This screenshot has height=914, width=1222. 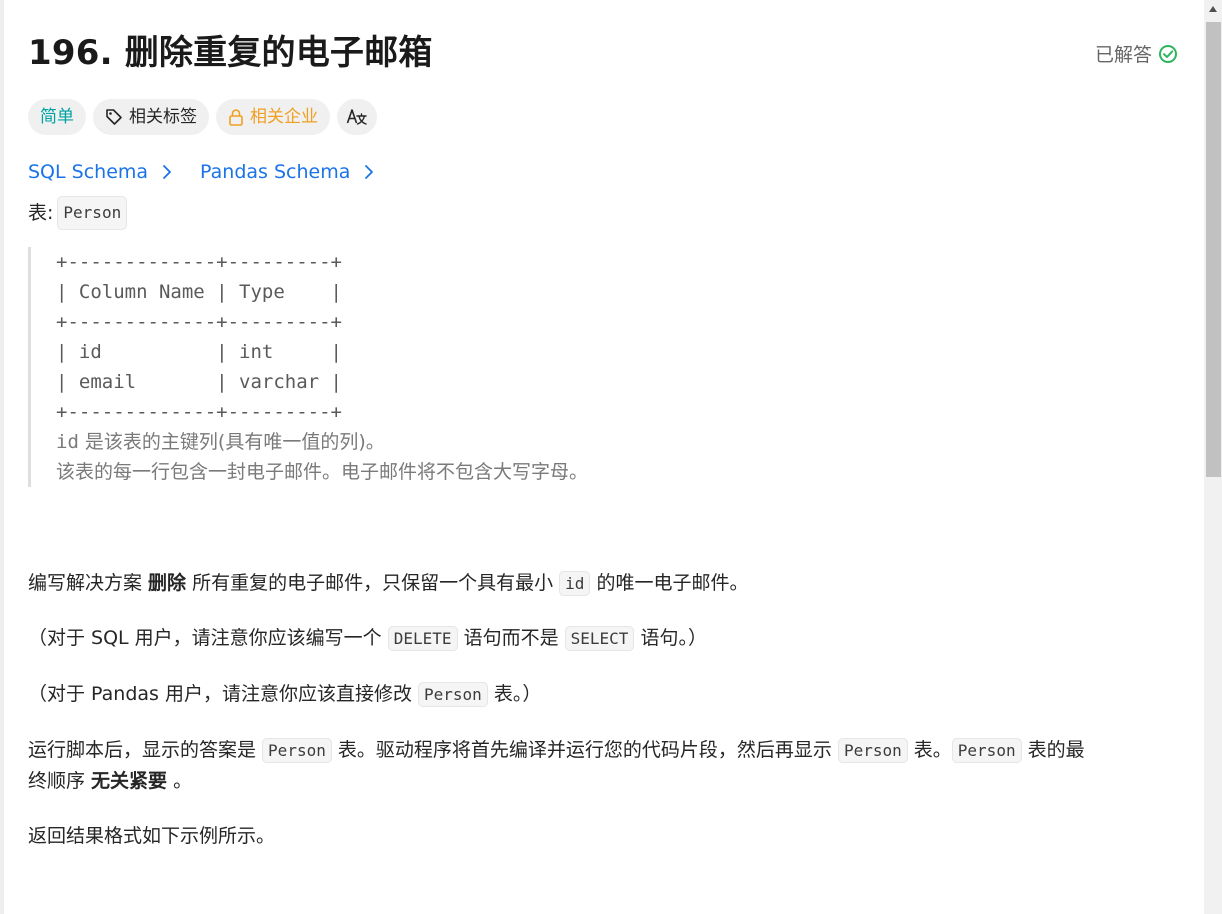 What do you see at coordinates (208, 638) in the screenshot?
I see `p2-text-a: （对于 SQL 用户，请注意你应该编写一个` at bounding box center [208, 638].